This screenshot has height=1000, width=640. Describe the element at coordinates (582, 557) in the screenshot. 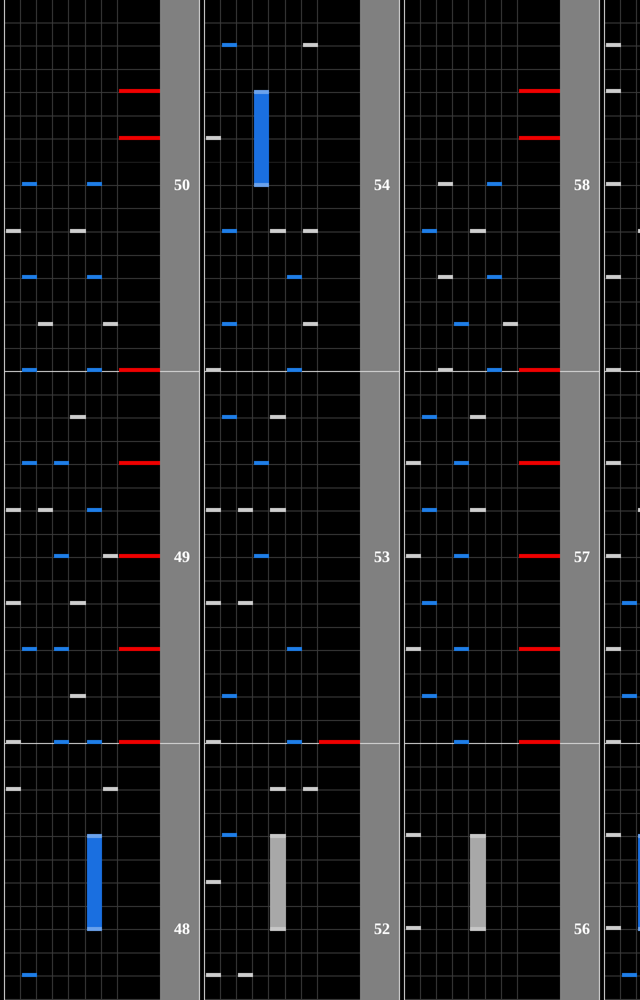

I see `measure-number: 57` at that location.